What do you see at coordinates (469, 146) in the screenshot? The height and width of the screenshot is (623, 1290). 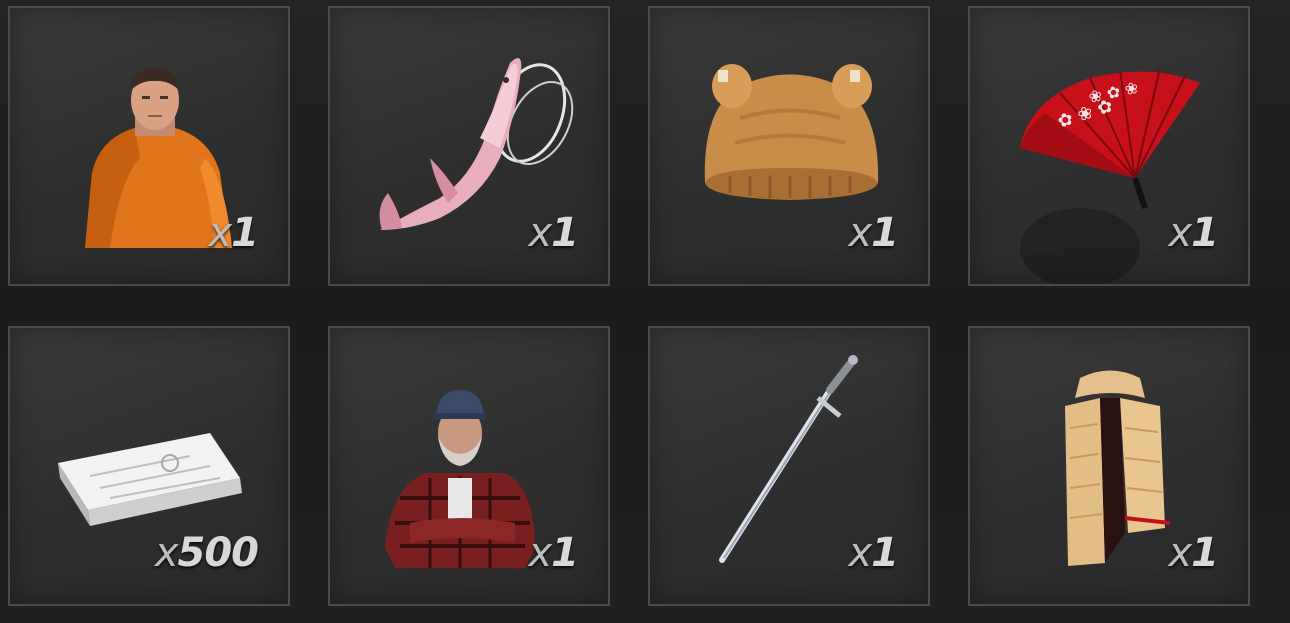 I see `item-slot-pink-shark-ornament: x1` at bounding box center [469, 146].